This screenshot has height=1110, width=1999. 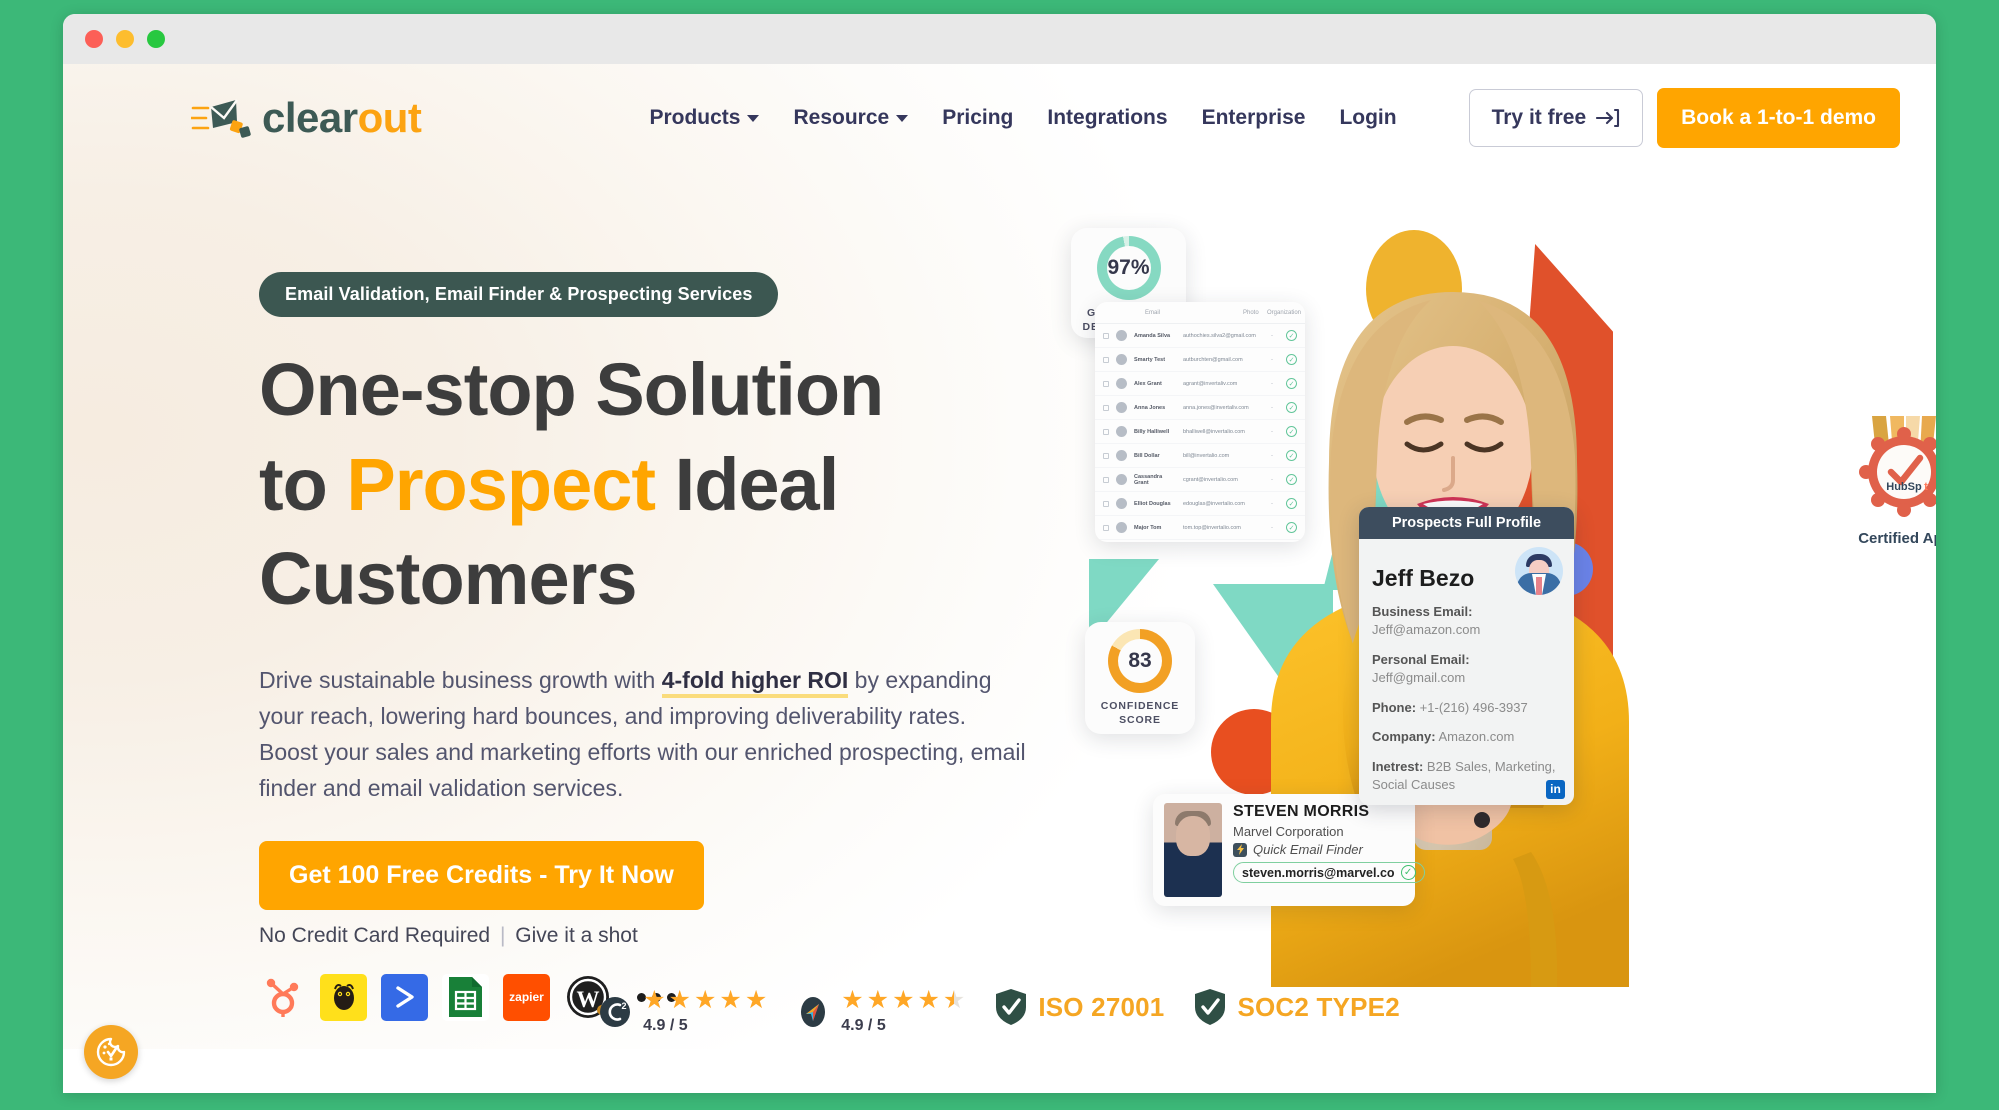 What do you see at coordinates (1193, 836) in the screenshot?
I see `avatar-face` at bounding box center [1193, 836].